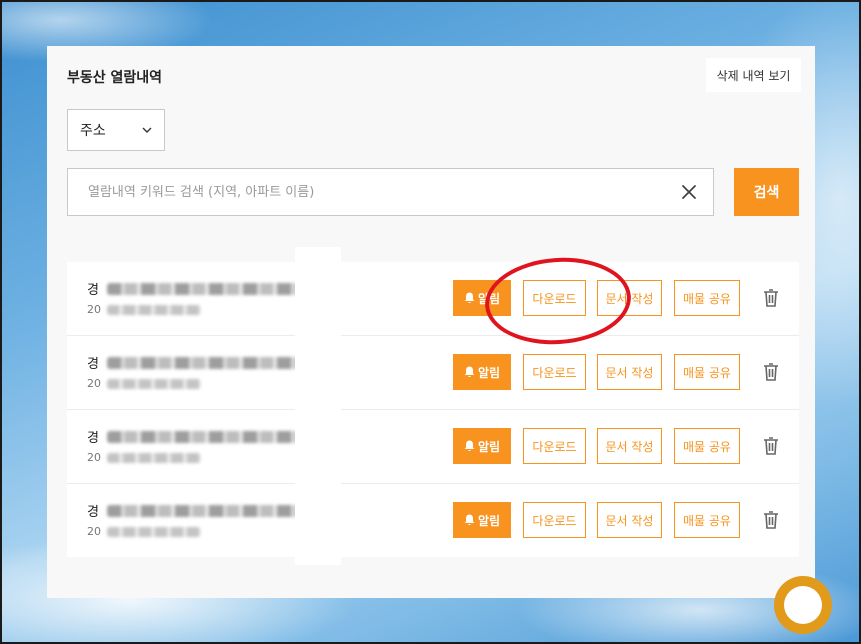 The height and width of the screenshot is (644, 861). Describe the element at coordinates (366, 192) in the screenshot. I see `search-input` at that location.